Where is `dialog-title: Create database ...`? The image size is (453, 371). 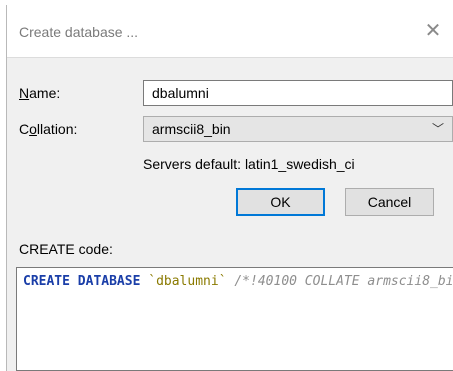 dialog-title: Create database ... is located at coordinates (79, 32).